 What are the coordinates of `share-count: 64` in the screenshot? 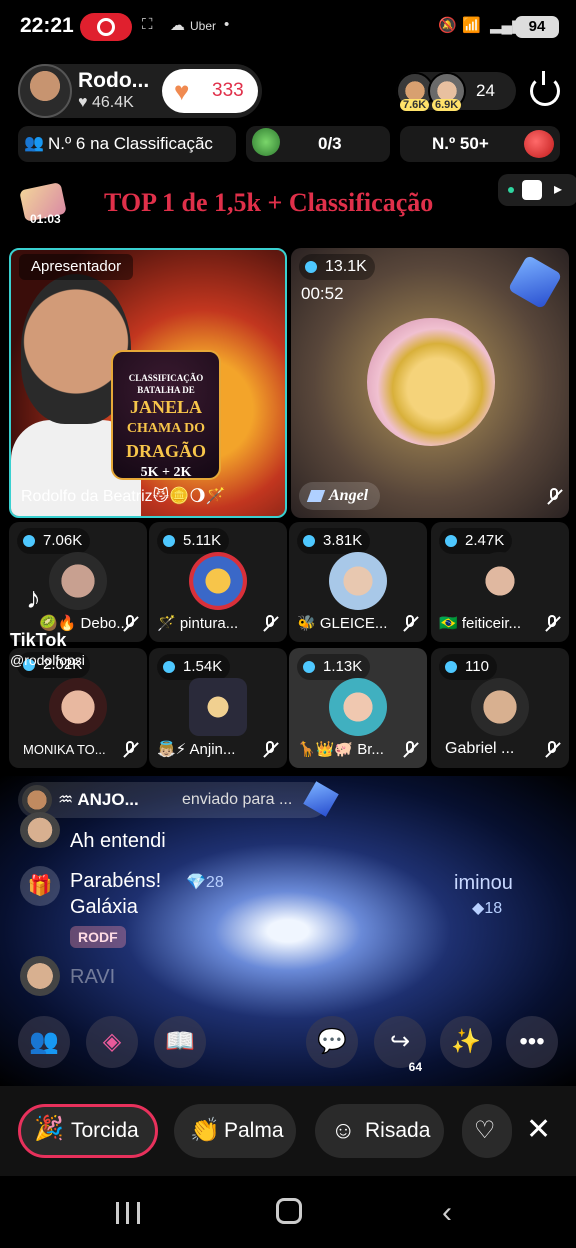 It's located at (415, 1067).